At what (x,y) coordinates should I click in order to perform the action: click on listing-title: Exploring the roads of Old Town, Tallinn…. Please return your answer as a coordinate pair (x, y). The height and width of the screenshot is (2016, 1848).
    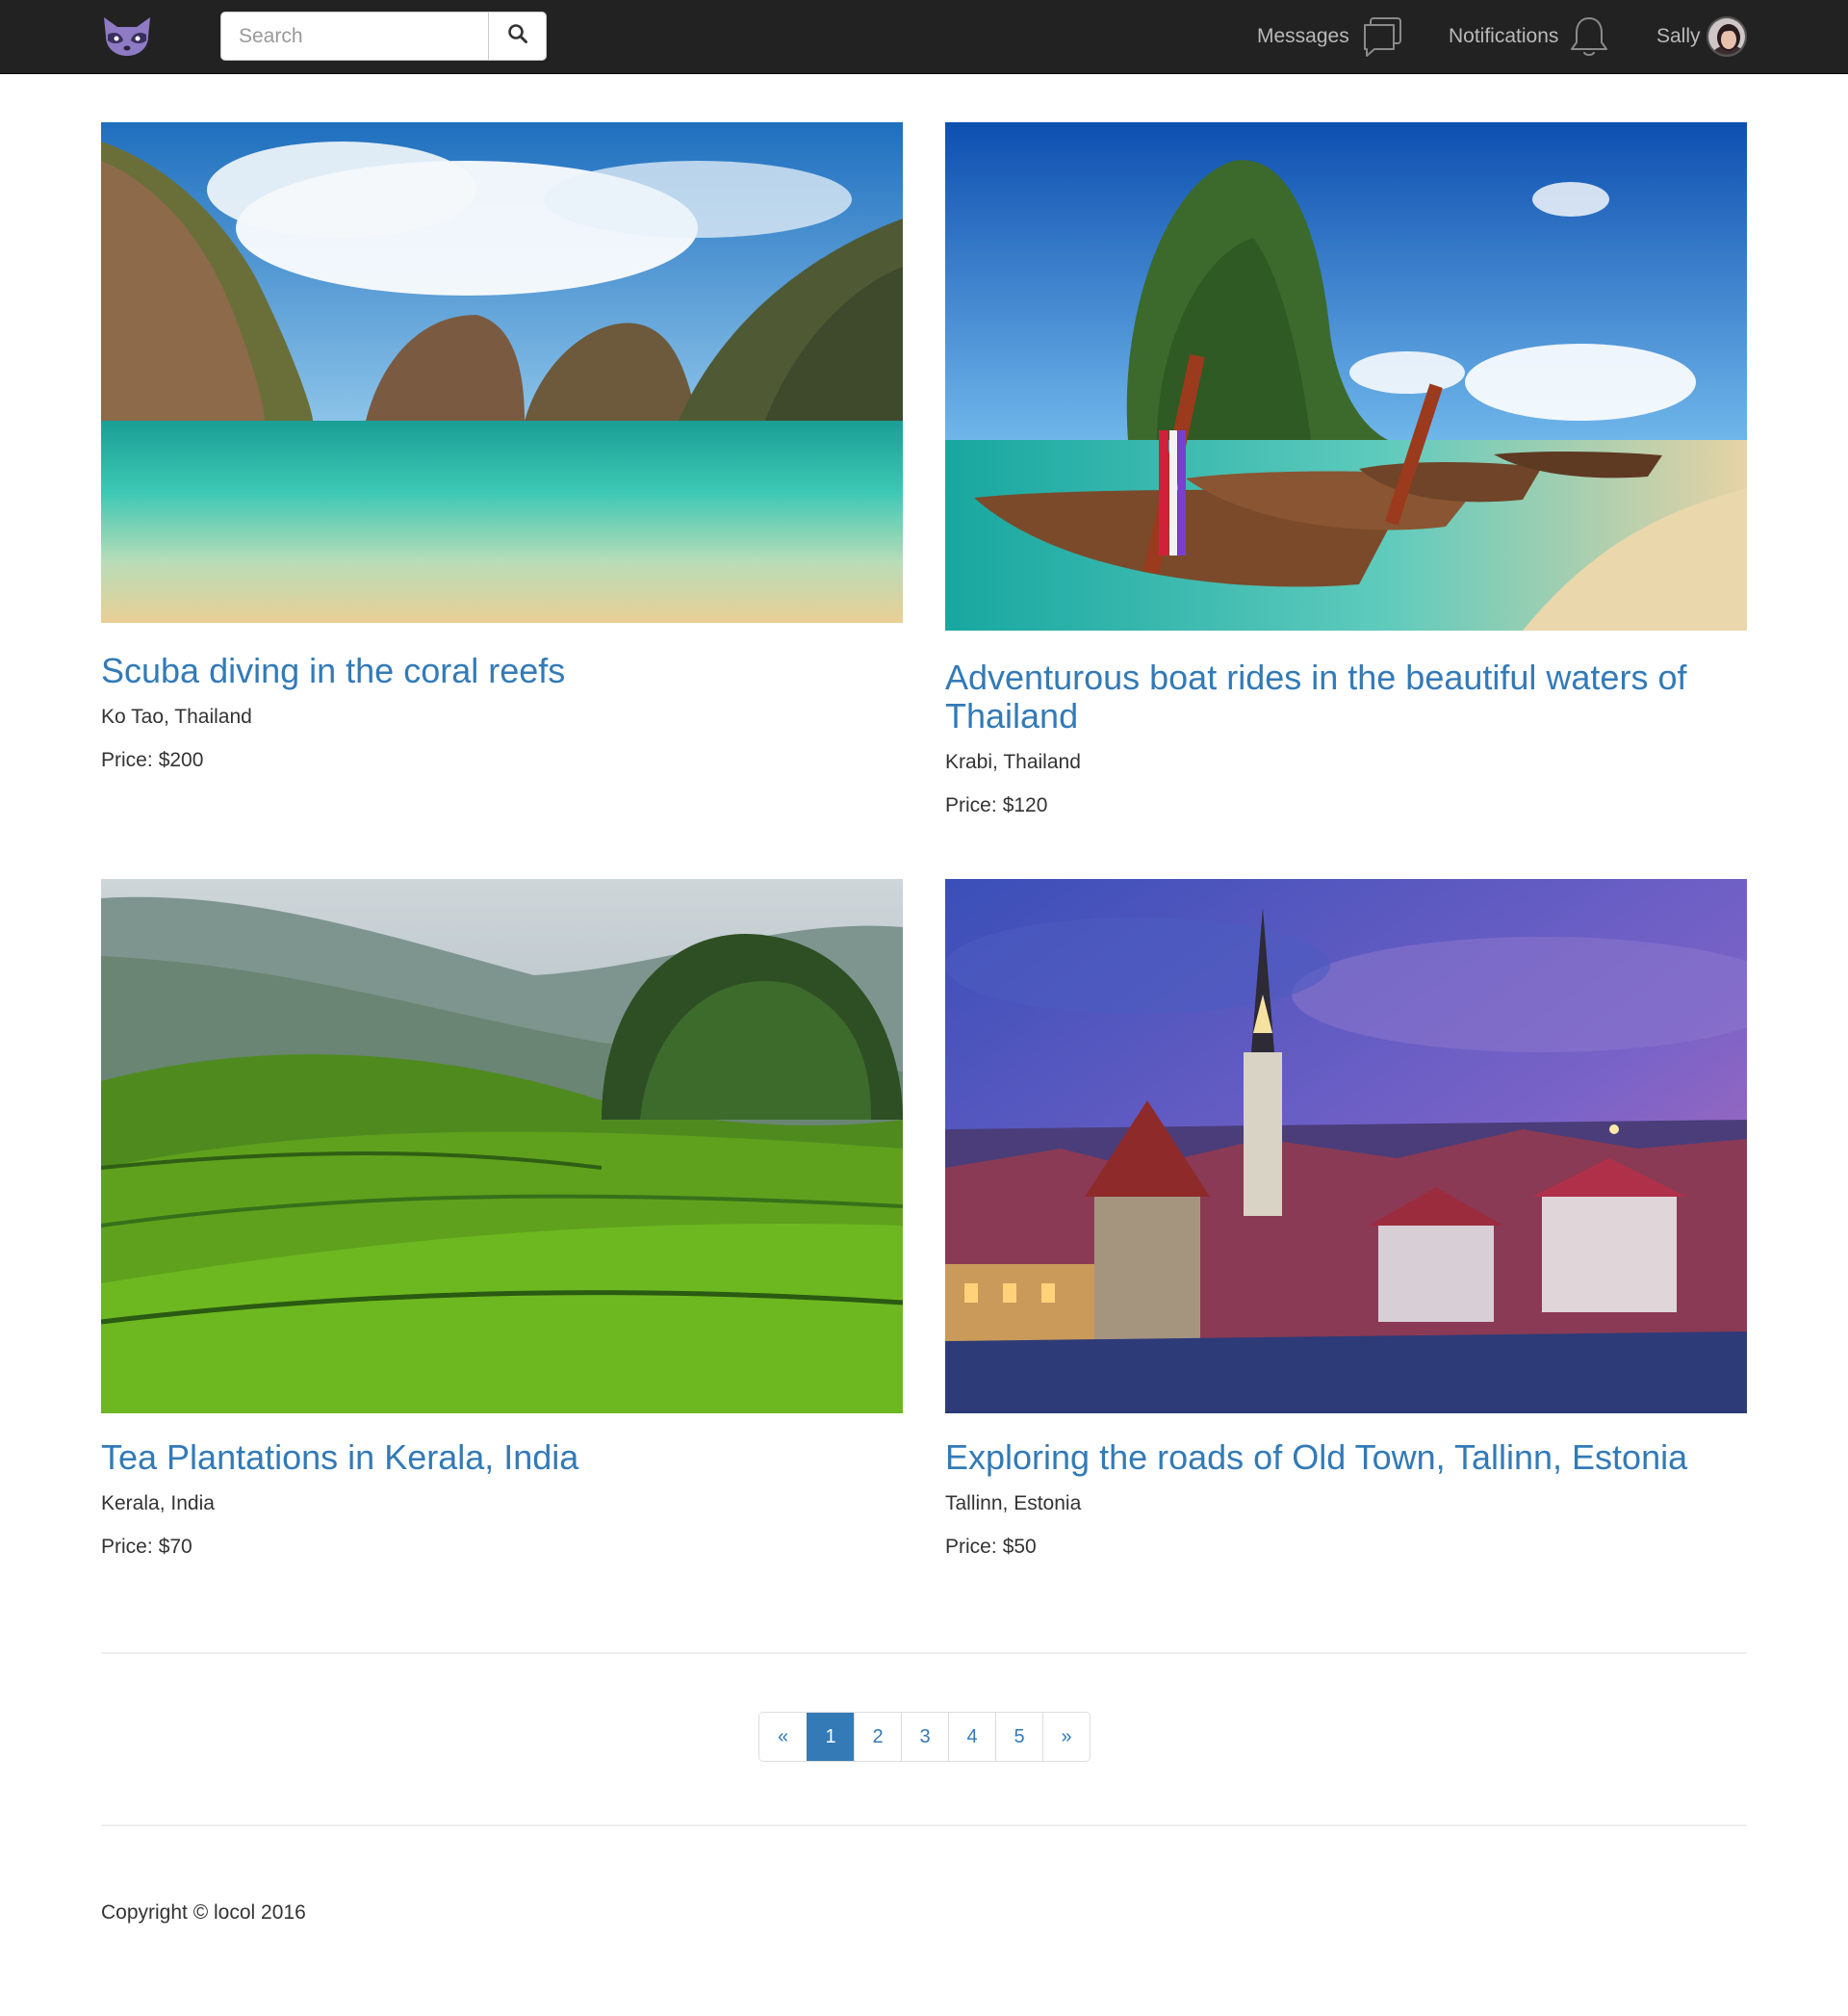
    Looking at the image, I should click on (1346, 1458).